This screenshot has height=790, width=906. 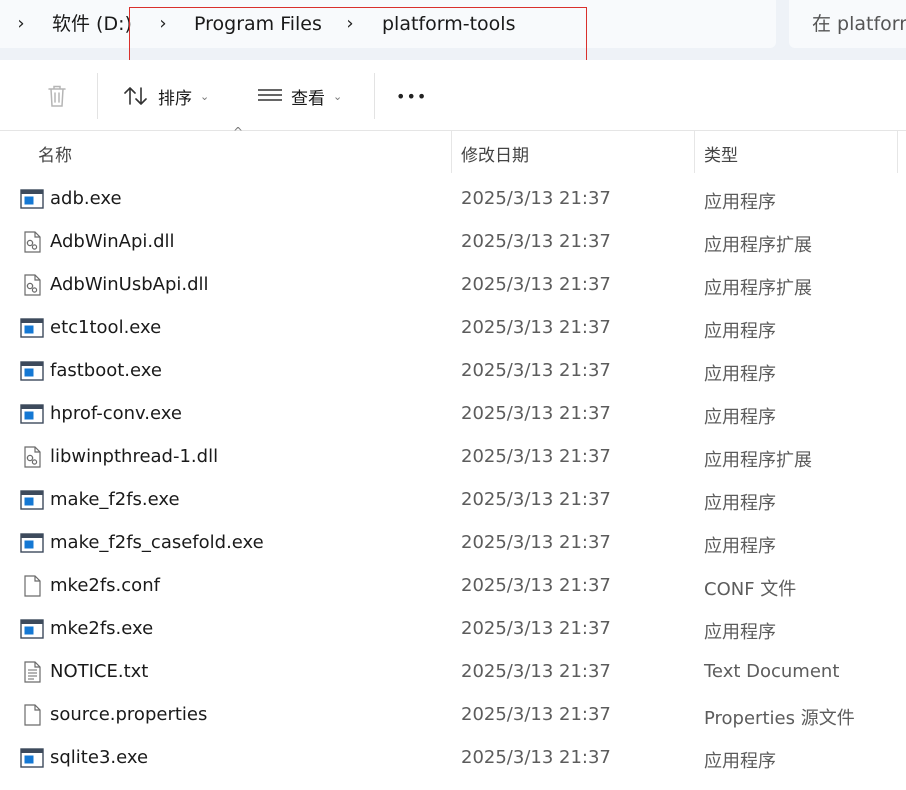 What do you see at coordinates (86, 198) in the screenshot?
I see `file-name: adb.exe` at bounding box center [86, 198].